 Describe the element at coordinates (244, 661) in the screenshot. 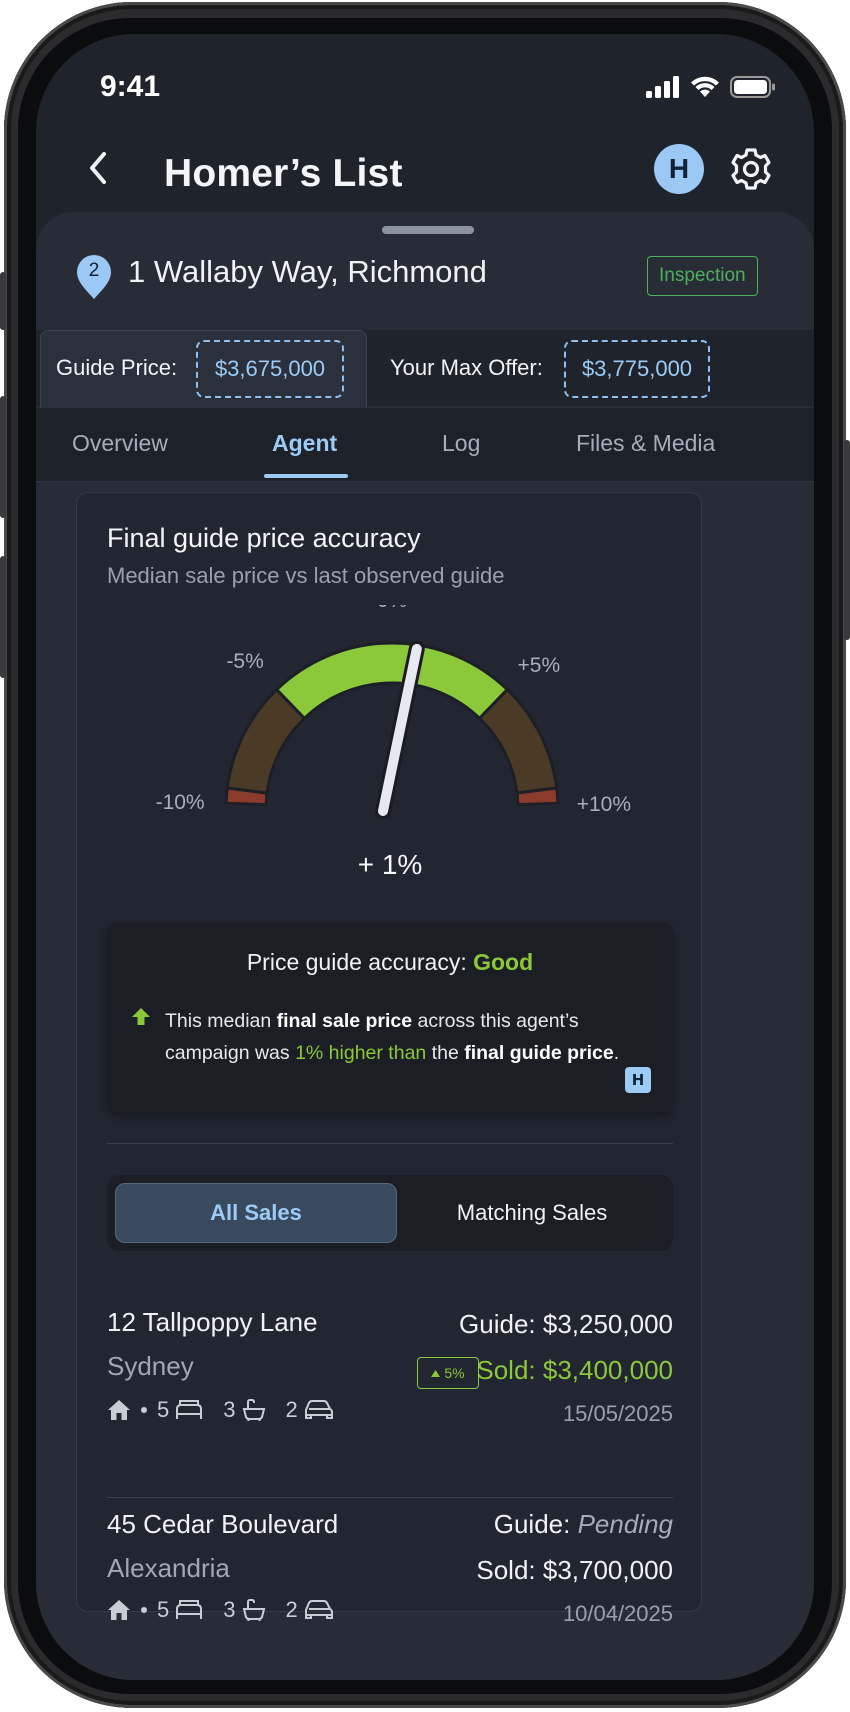

I see `gauge-tick-label: -5%` at that location.